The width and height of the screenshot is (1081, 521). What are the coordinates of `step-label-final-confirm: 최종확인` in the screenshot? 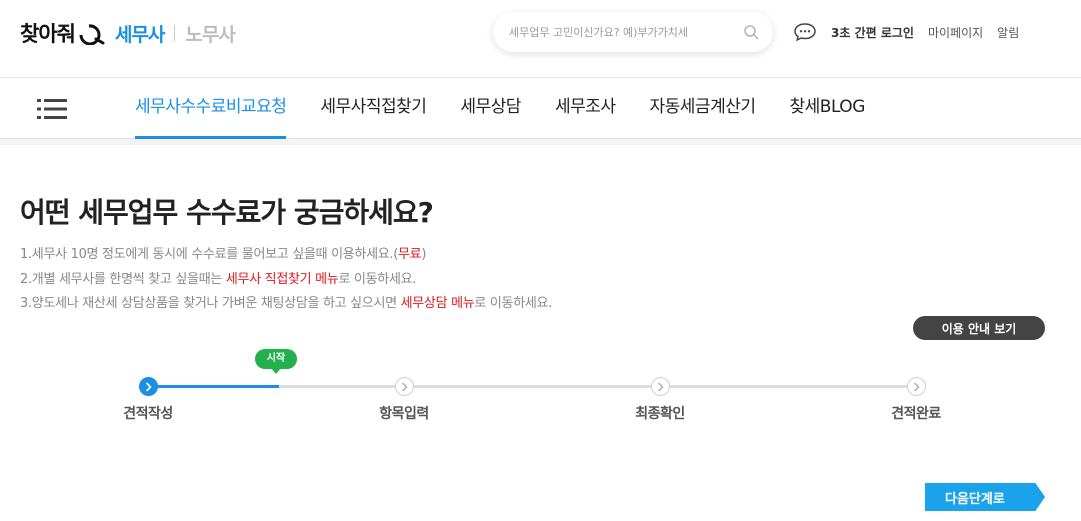 It's located at (660, 414).